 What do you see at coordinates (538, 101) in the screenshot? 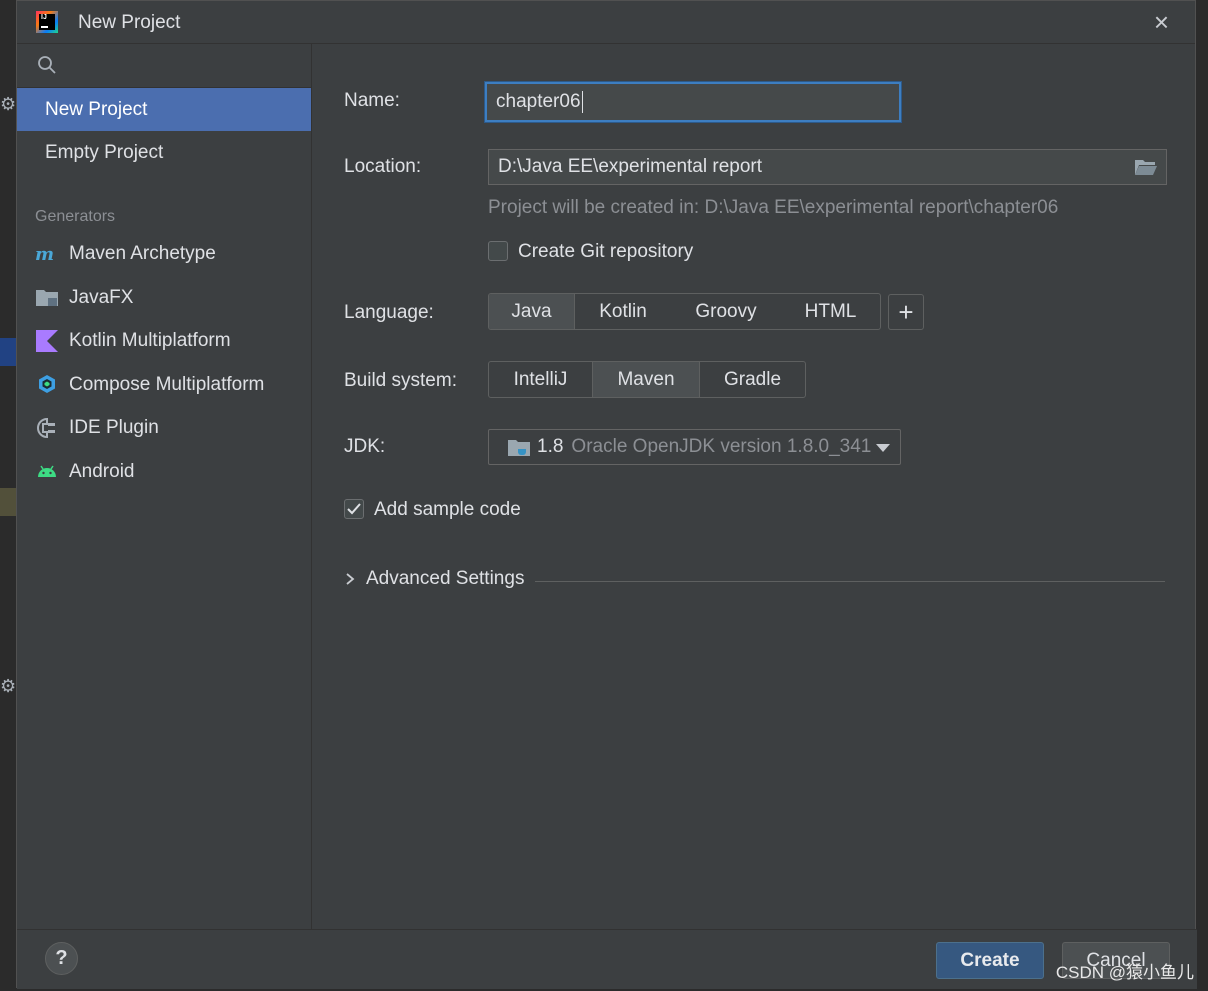
I see `name-field-value: chapter06` at bounding box center [538, 101].